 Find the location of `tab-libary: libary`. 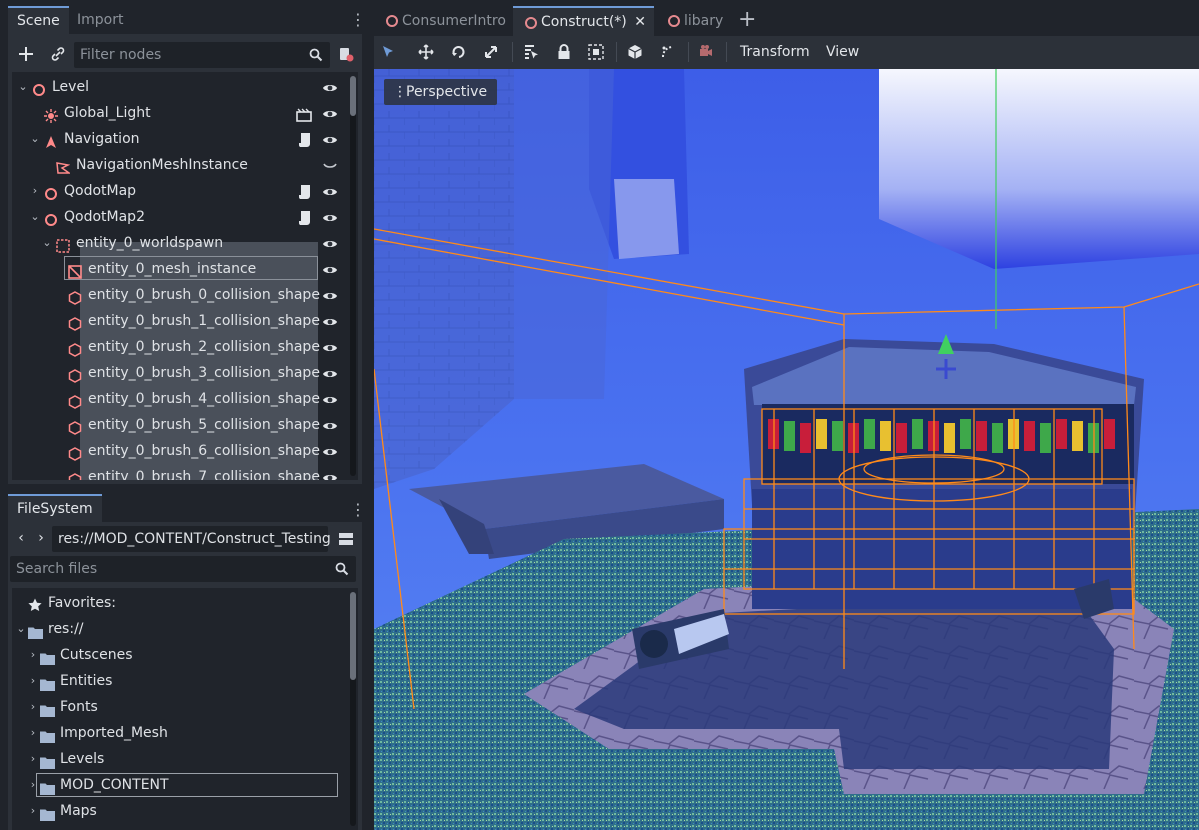

tab-libary: libary is located at coordinates (692, 21).